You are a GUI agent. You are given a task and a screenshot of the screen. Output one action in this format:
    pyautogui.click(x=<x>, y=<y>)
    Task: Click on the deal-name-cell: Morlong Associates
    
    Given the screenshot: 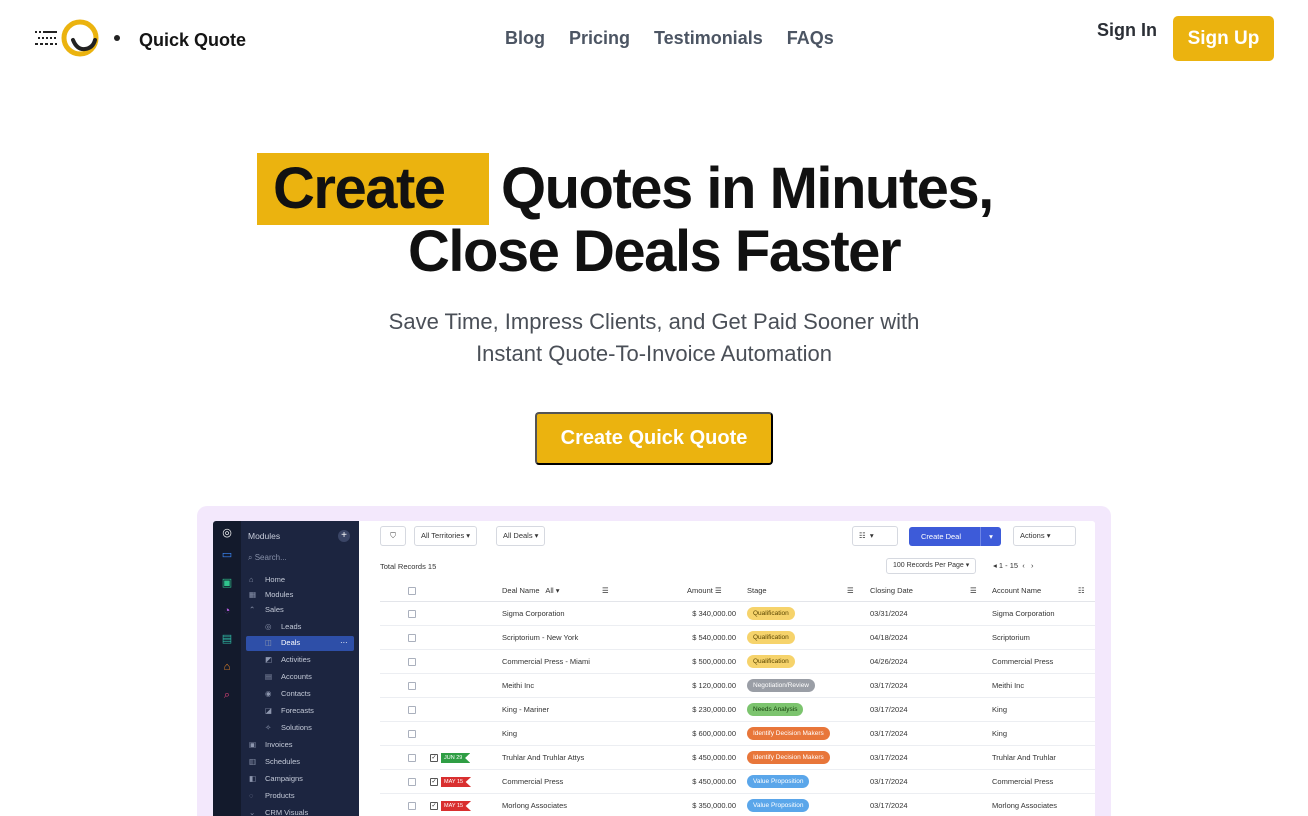 What is the action you would take?
    pyautogui.click(x=534, y=805)
    